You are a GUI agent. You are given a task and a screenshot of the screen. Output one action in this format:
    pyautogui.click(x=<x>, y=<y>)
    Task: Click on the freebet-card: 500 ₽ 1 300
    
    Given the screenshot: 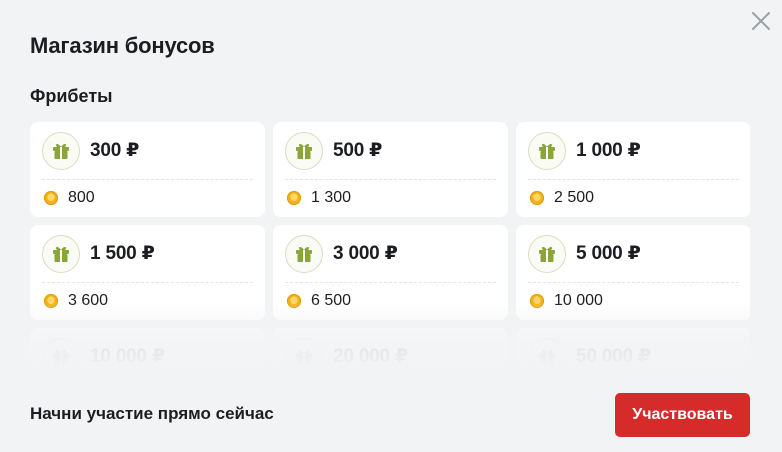 What is the action you would take?
    pyautogui.click(x=390, y=169)
    